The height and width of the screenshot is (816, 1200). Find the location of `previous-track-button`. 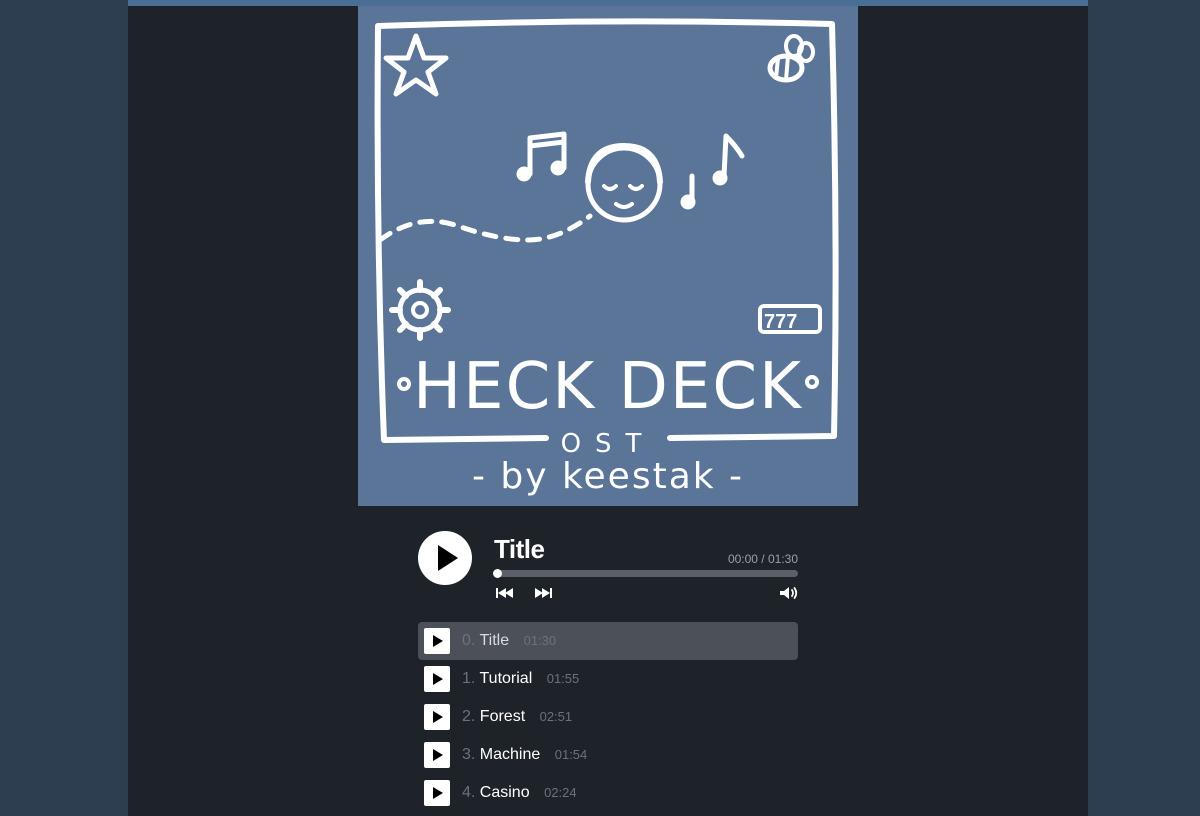

previous-track-button is located at coordinates (505, 593).